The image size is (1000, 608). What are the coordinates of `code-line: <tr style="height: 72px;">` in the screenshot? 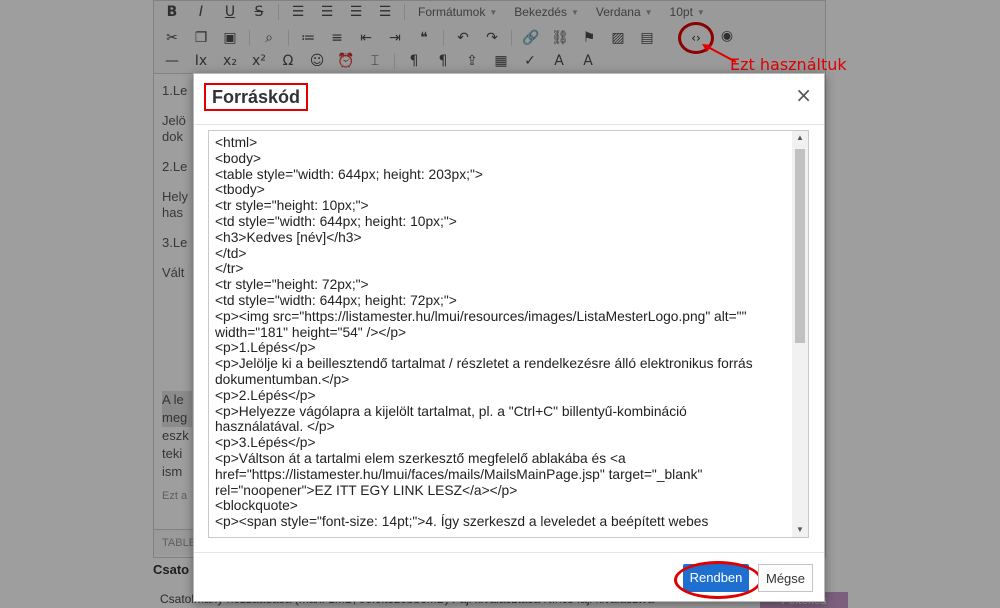 It's located at (292, 285).